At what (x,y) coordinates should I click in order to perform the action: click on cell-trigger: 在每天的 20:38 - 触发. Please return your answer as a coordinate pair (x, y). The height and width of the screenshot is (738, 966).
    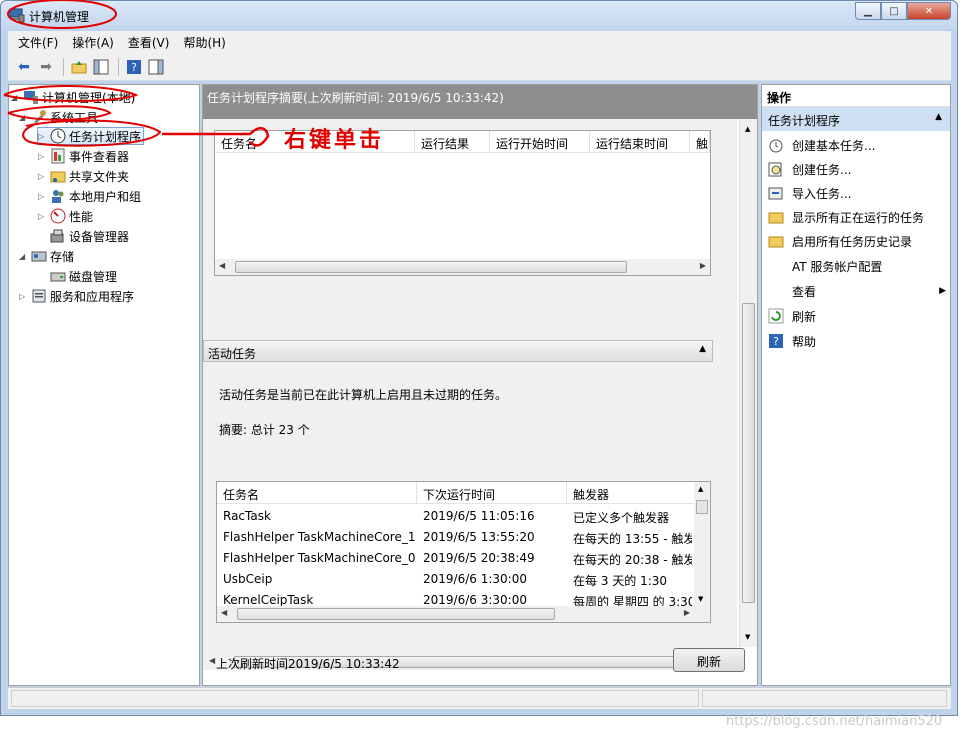
    Looking at the image, I should click on (632, 560).